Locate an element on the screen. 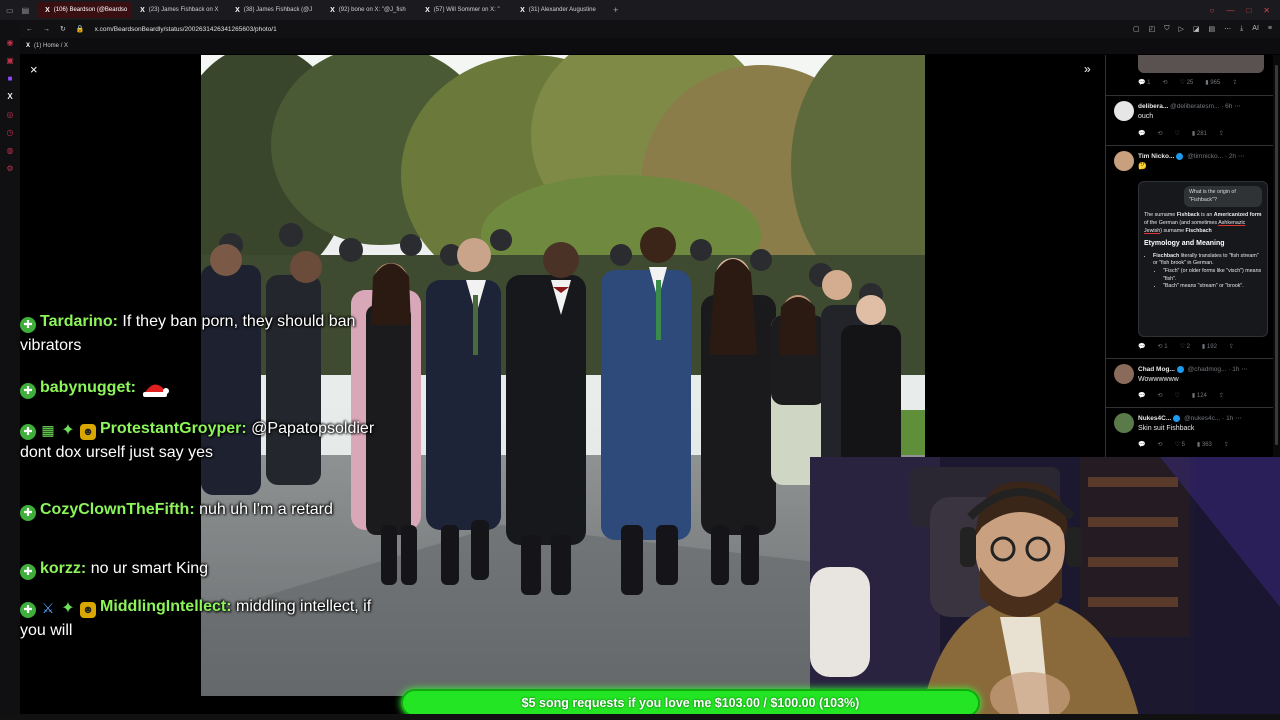  tab: X (38) James Fishback (@J is located at coordinates (274, 10).